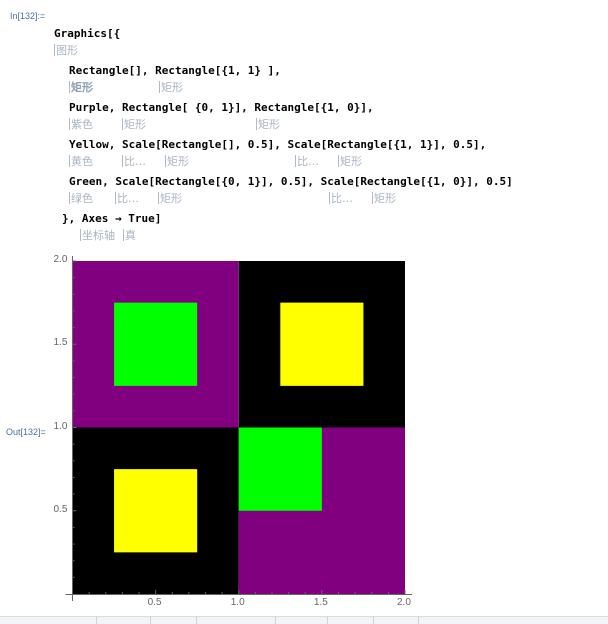 The height and width of the screenshot is (624, 608). Describe the element at coordinates (237, 602) in the screenshot. I see `x-tick-label: 1.0` at that location.